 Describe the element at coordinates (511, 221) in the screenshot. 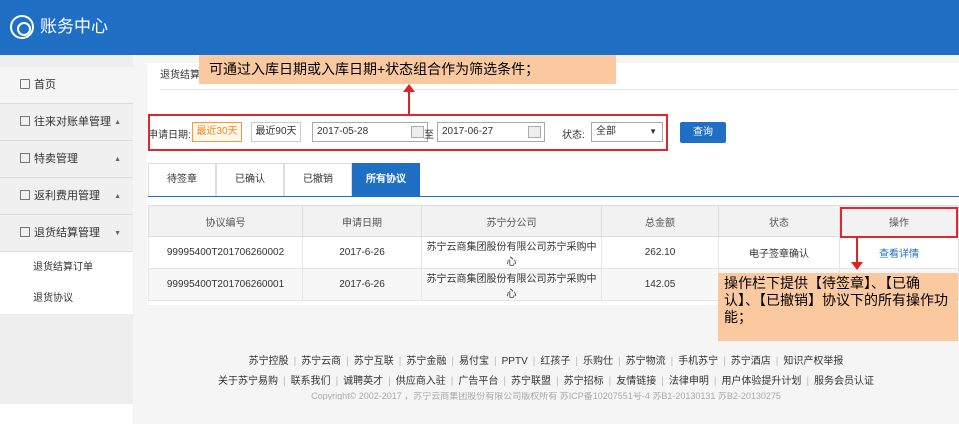

I see `col-branch: 苏宁分公司` at that location.